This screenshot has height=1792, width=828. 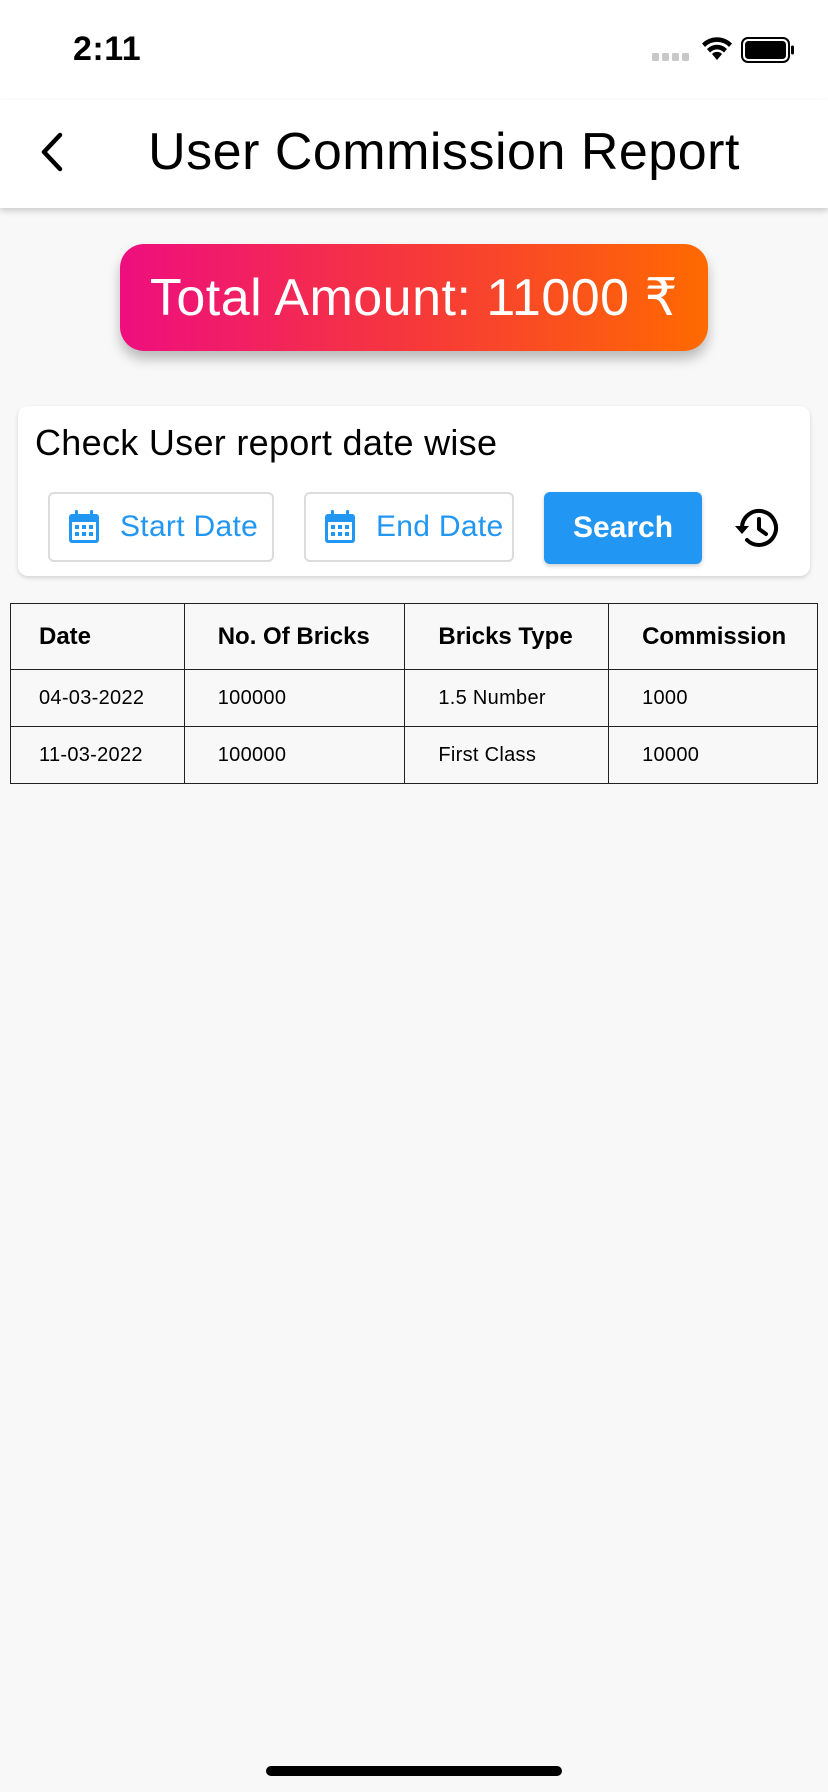 What do you see at coordinates (440, 526) in the screenshot?
I see `end-date-label: End Date` at bounding box center [440, 526].